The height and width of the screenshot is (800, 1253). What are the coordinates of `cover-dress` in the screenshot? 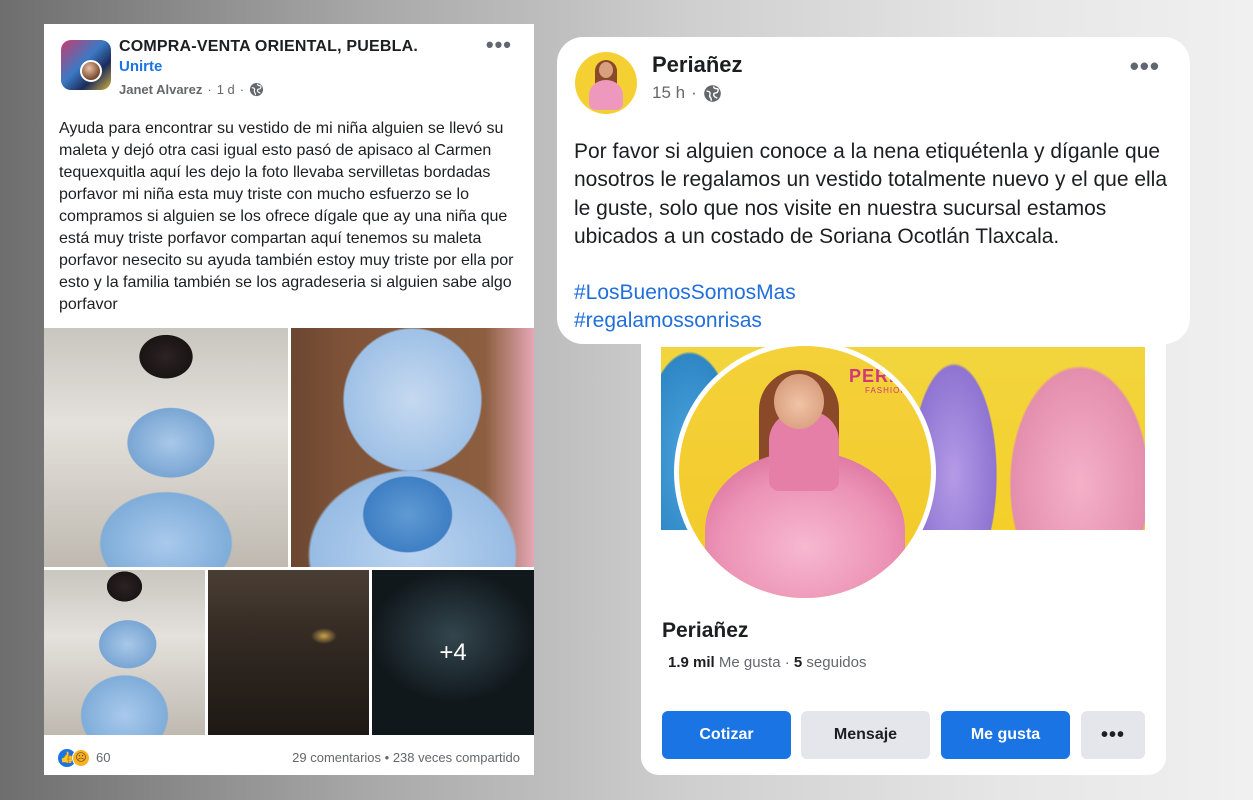 It's located at (1071, 438).